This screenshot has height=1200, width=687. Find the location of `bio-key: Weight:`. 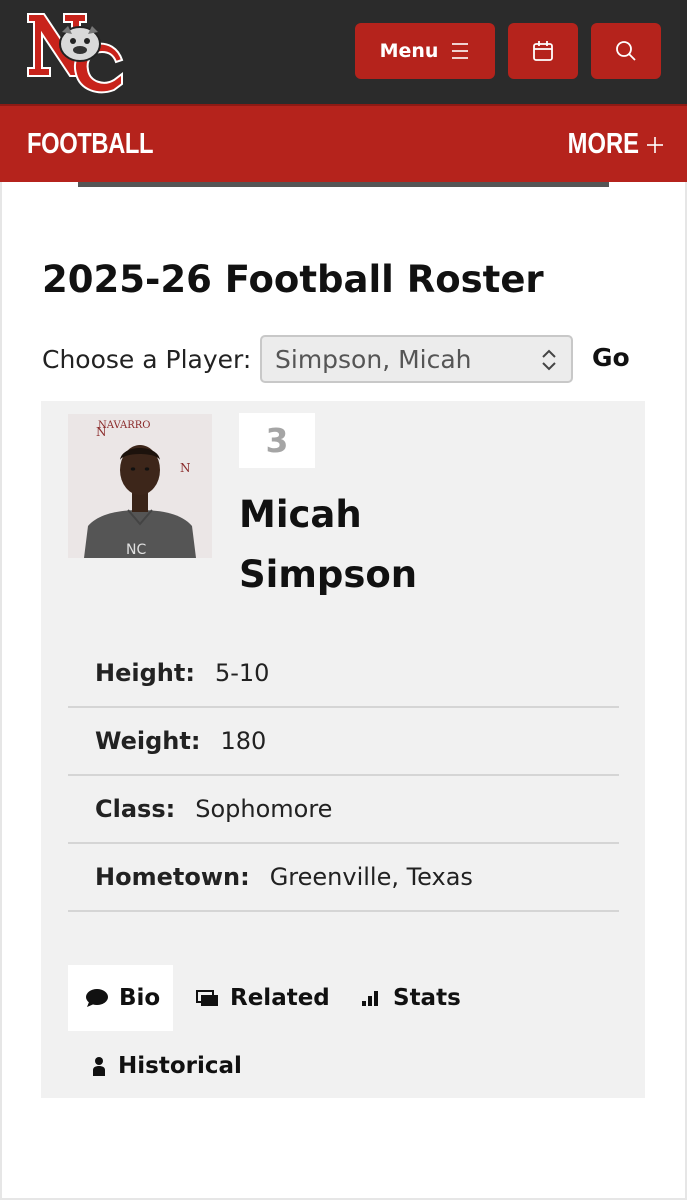

bio-key: Weight: is located at coordinates (148, 741).